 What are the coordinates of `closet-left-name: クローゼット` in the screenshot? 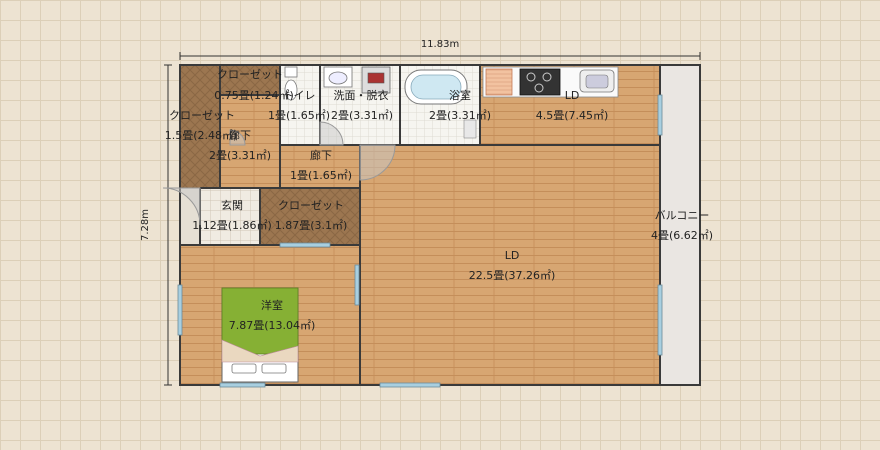 It's located at (202, 115).